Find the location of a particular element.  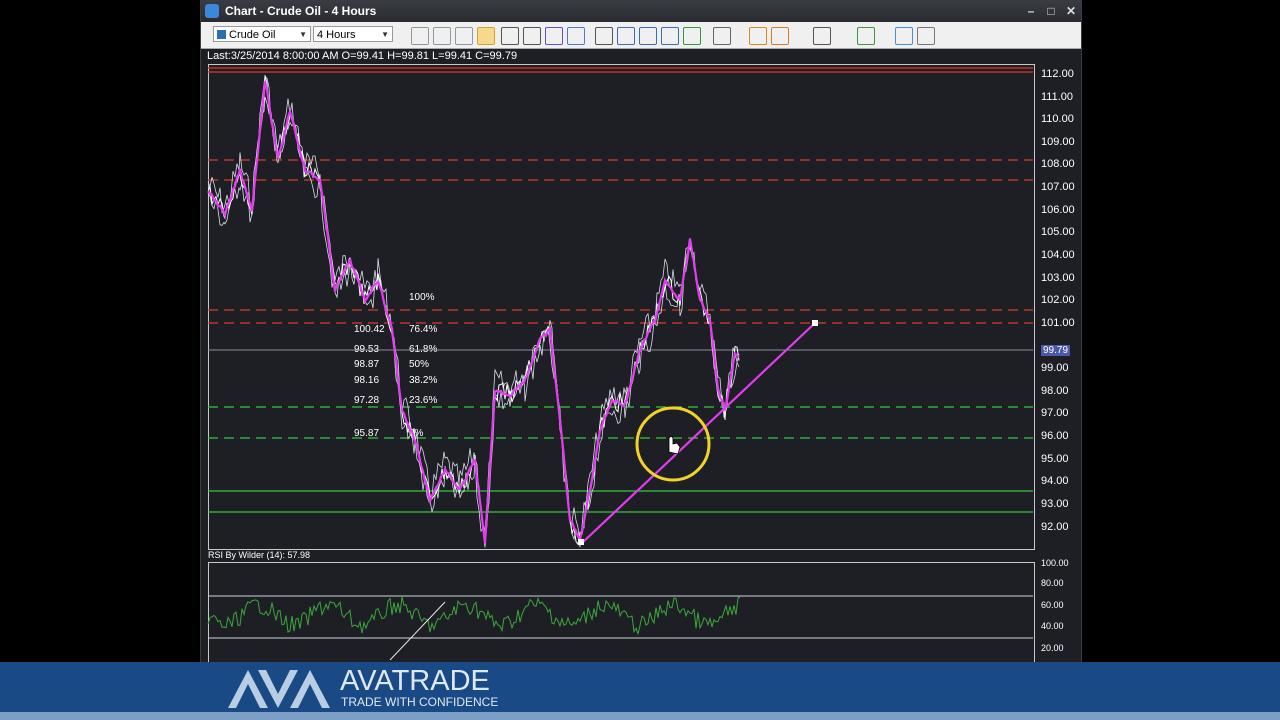

hand-cursor-icon is located at coordinates (674, 445).